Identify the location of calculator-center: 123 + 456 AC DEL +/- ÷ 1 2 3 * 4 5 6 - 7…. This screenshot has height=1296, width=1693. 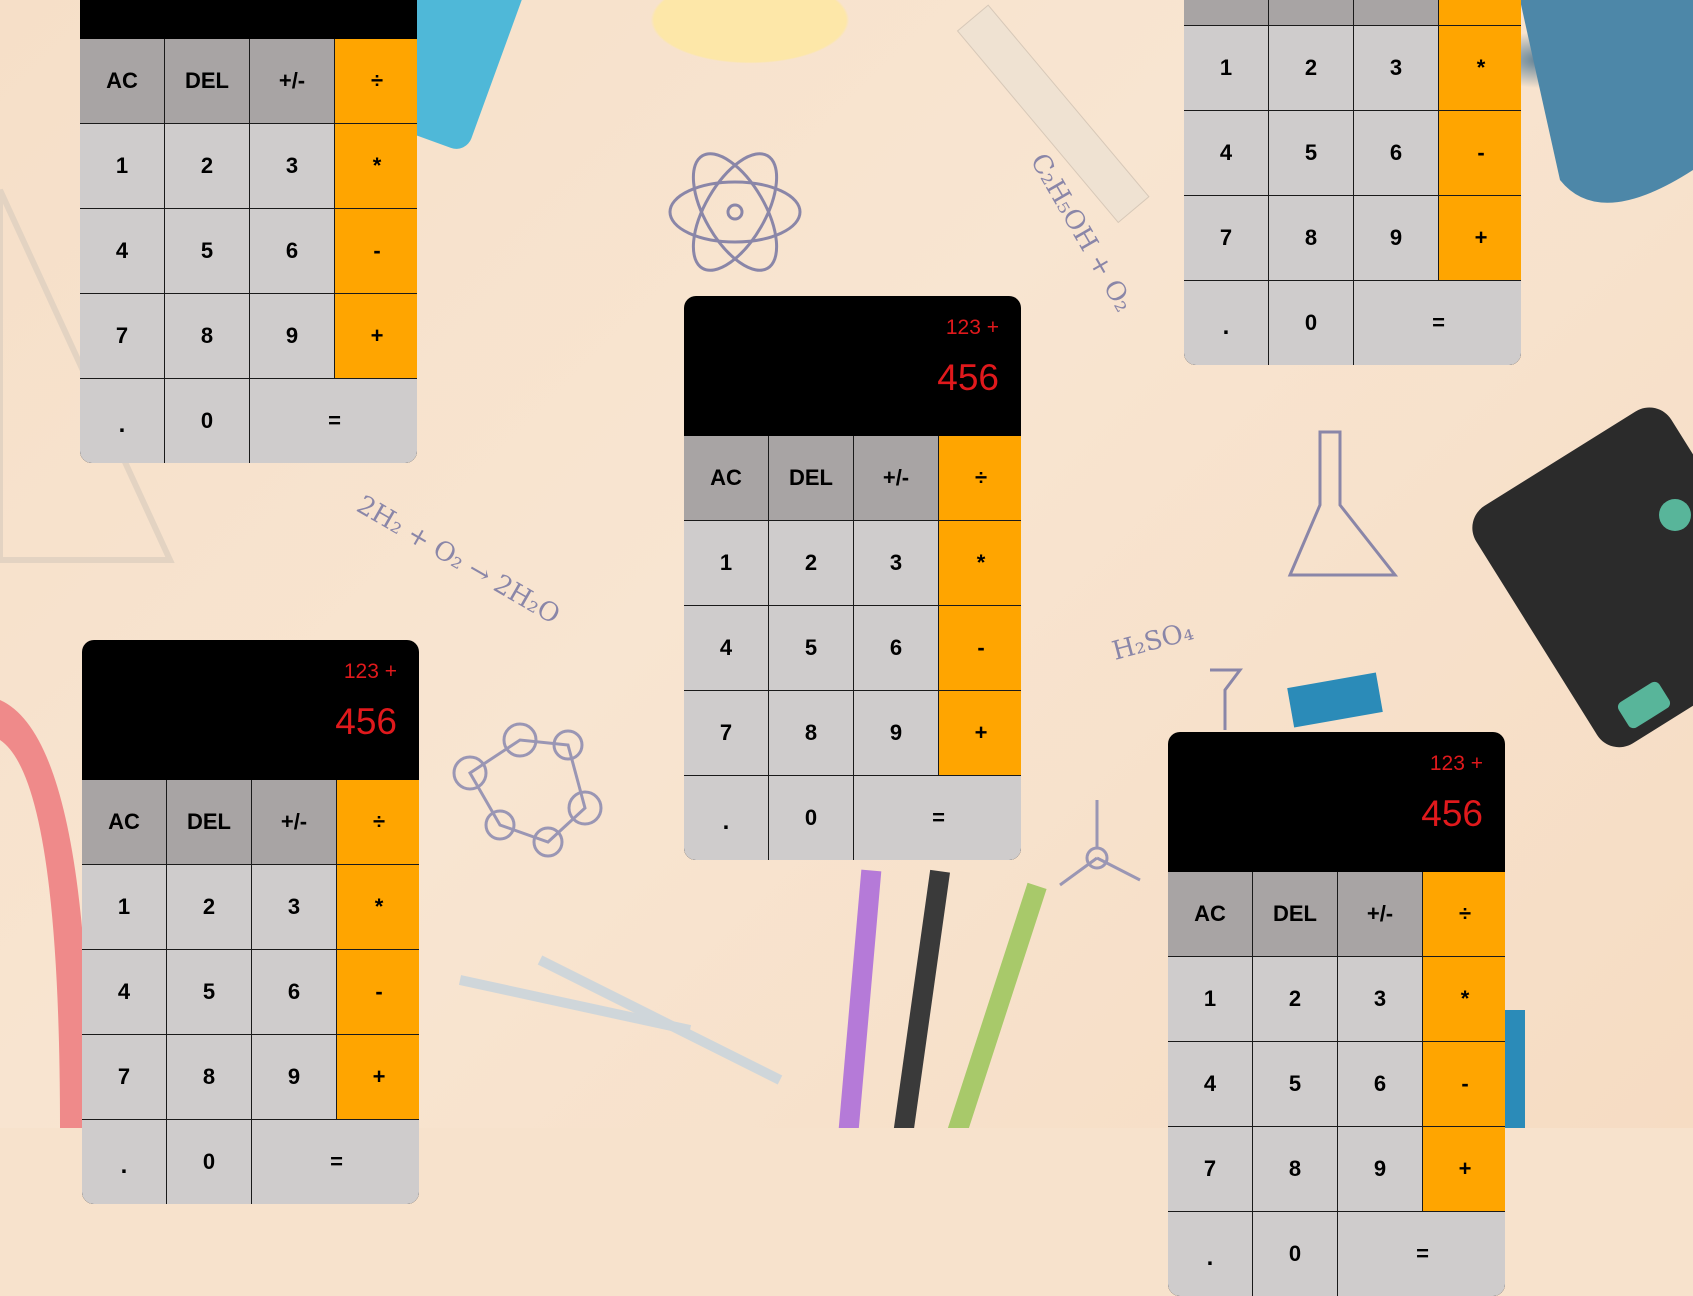
(852, 578).